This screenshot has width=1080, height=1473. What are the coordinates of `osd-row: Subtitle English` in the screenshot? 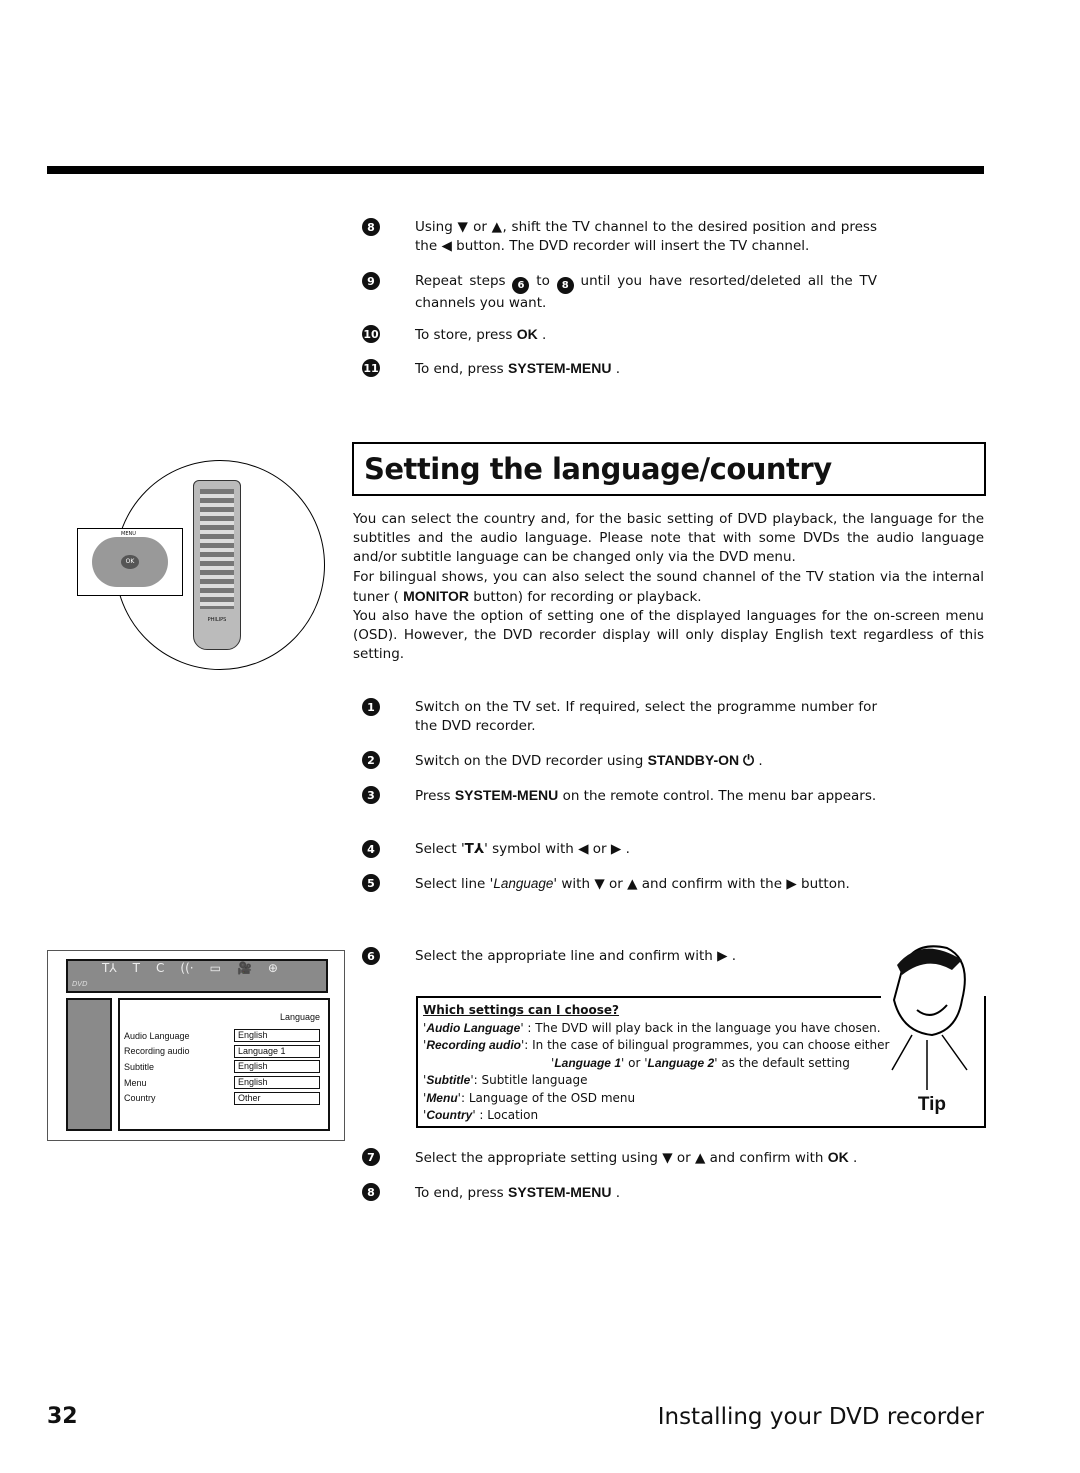 It's located at (222, 1067).